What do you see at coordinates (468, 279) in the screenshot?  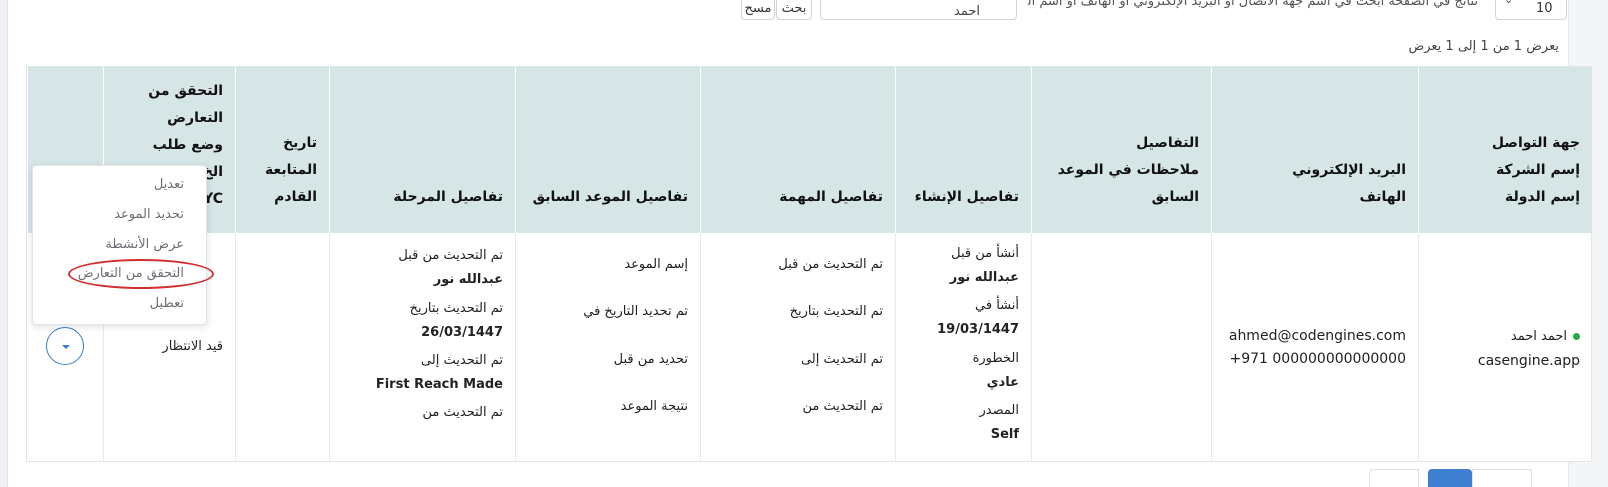 I see `stage-updated-by-value: عبدالله نور` at bounding box center [468, 279].